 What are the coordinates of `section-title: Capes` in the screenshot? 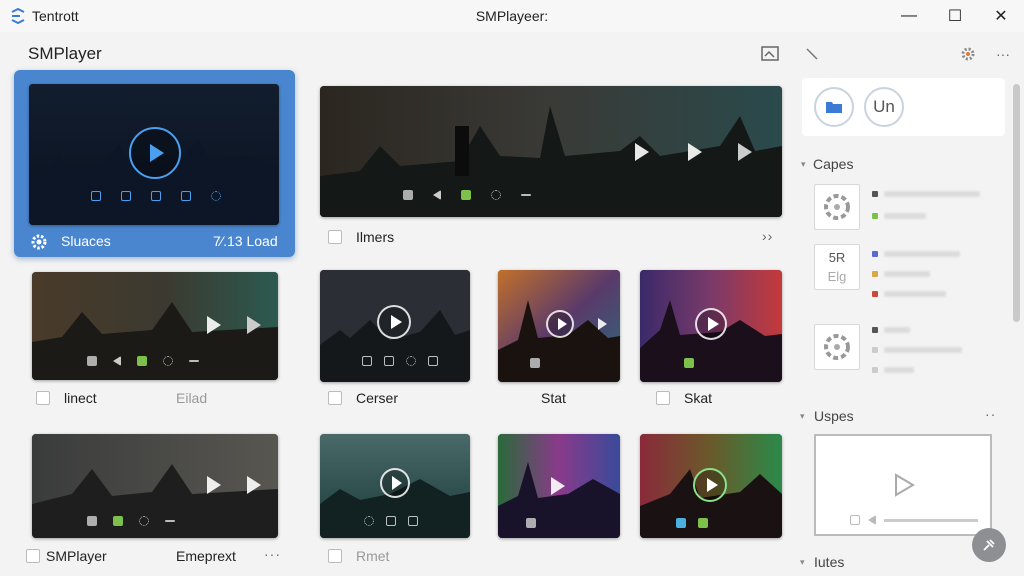 It's located at (833, 164).